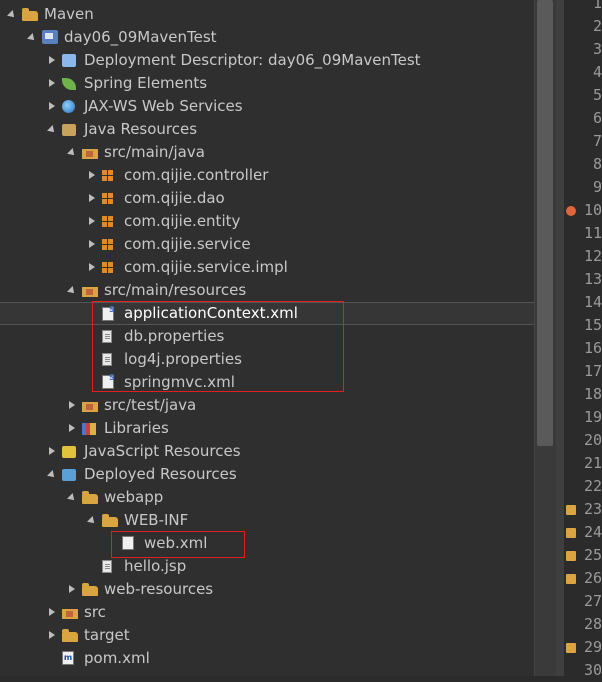  What do you see at coordinates (597, 26) in the screenshot?
I see `line-number: 2` at bounding box center [597, 26].